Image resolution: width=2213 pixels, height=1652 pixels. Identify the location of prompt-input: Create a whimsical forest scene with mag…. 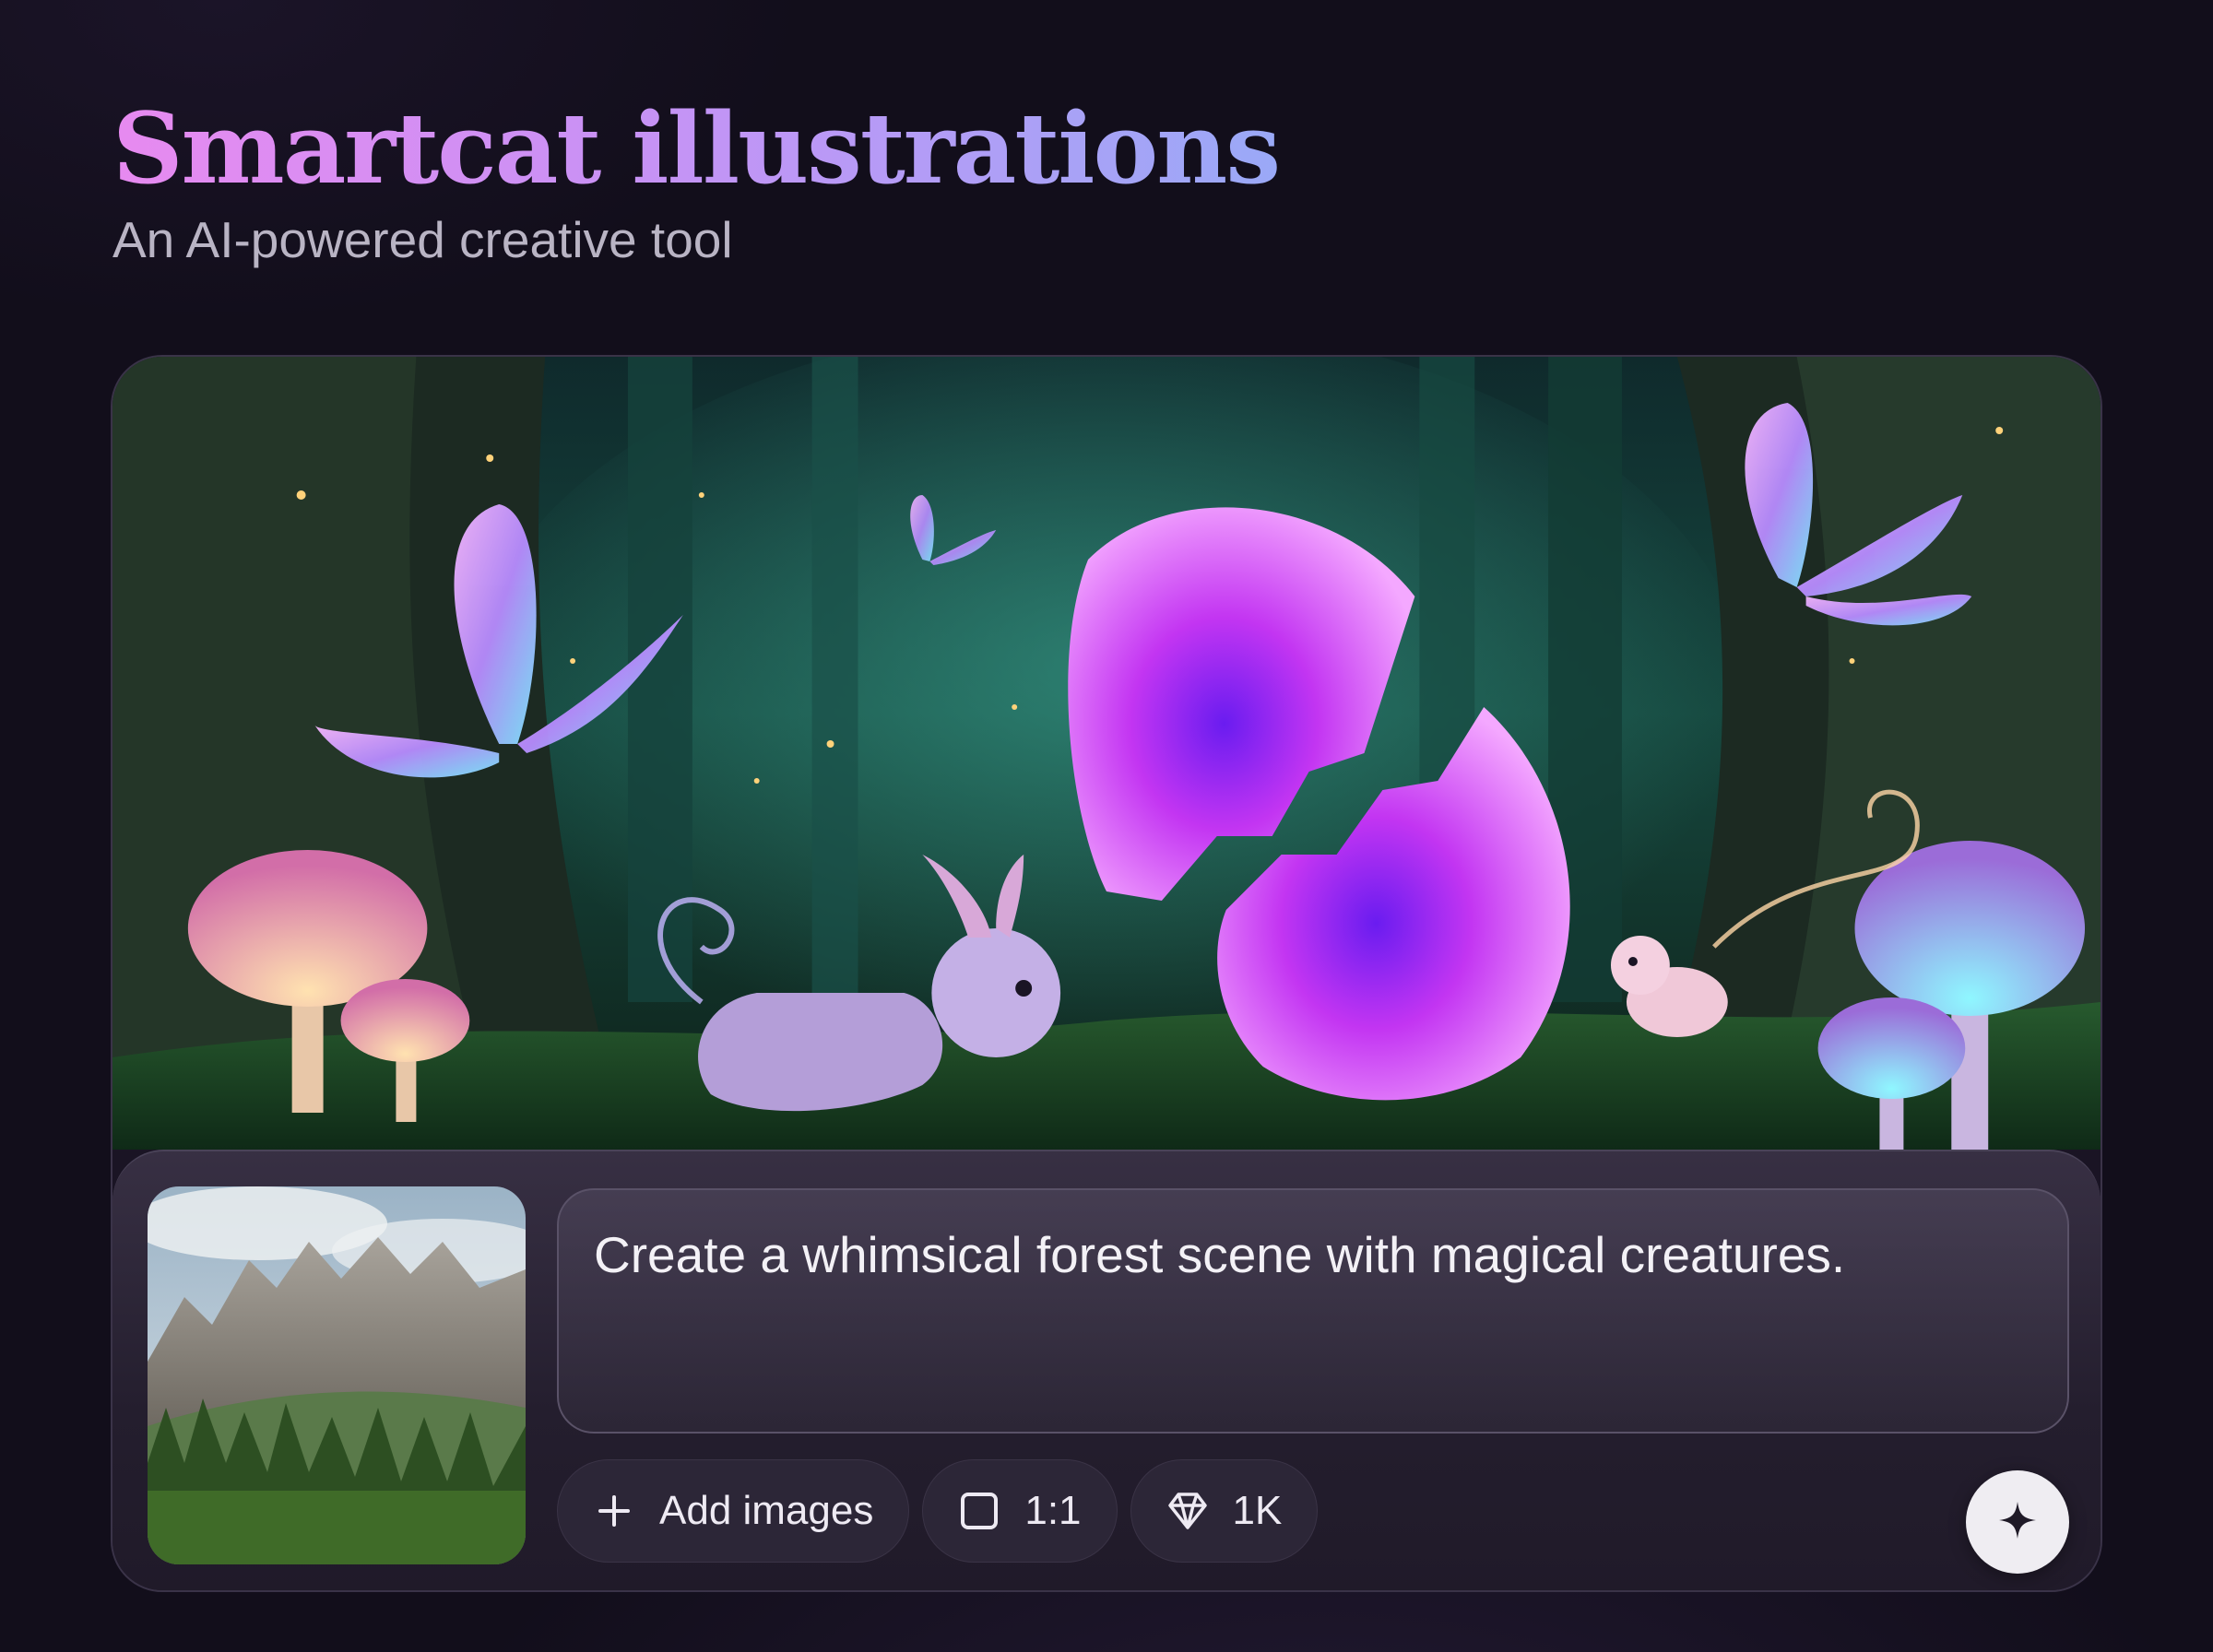
(1313, 1311).